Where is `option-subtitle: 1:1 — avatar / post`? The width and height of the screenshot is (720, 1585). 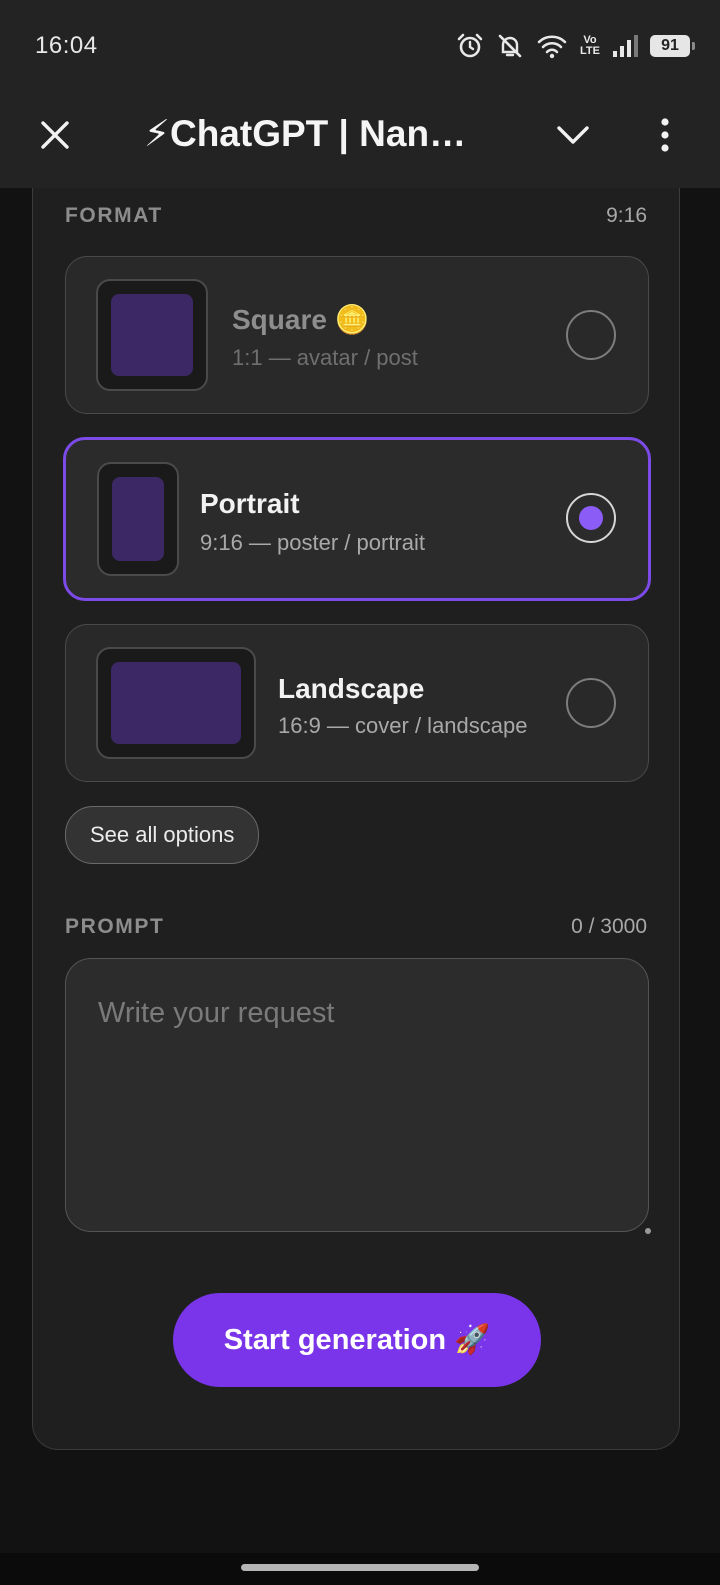
option-subtitle: 1:1 — avatar / post is located at coordinates (325, 357).